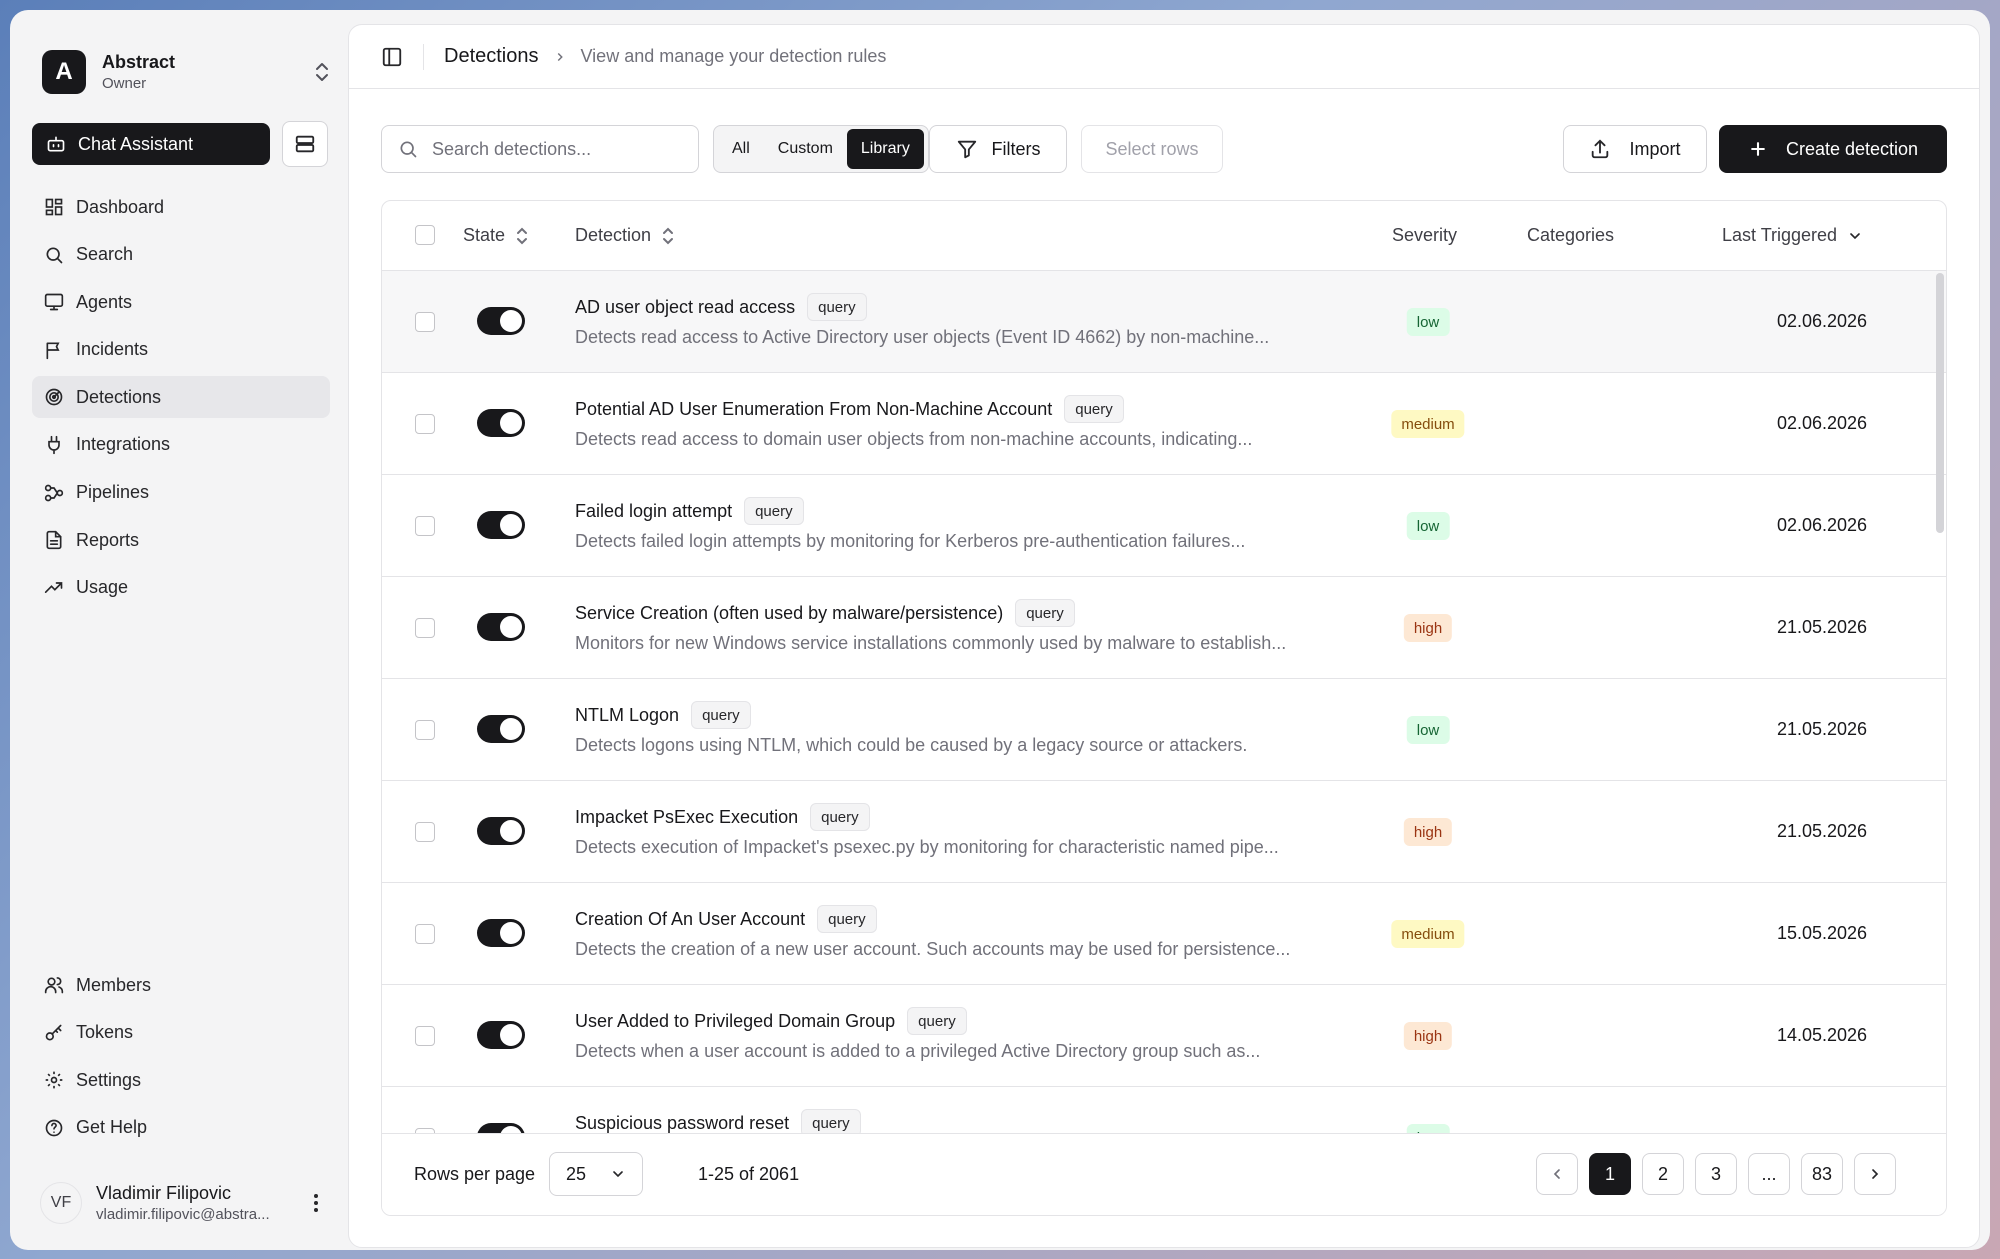 This screenshot has height=1259, width=2000. What do you see at coordinates (1663, 1174) in the screenshot?
I see `page-button-2: 2` at bounding box center [1663, 1174].